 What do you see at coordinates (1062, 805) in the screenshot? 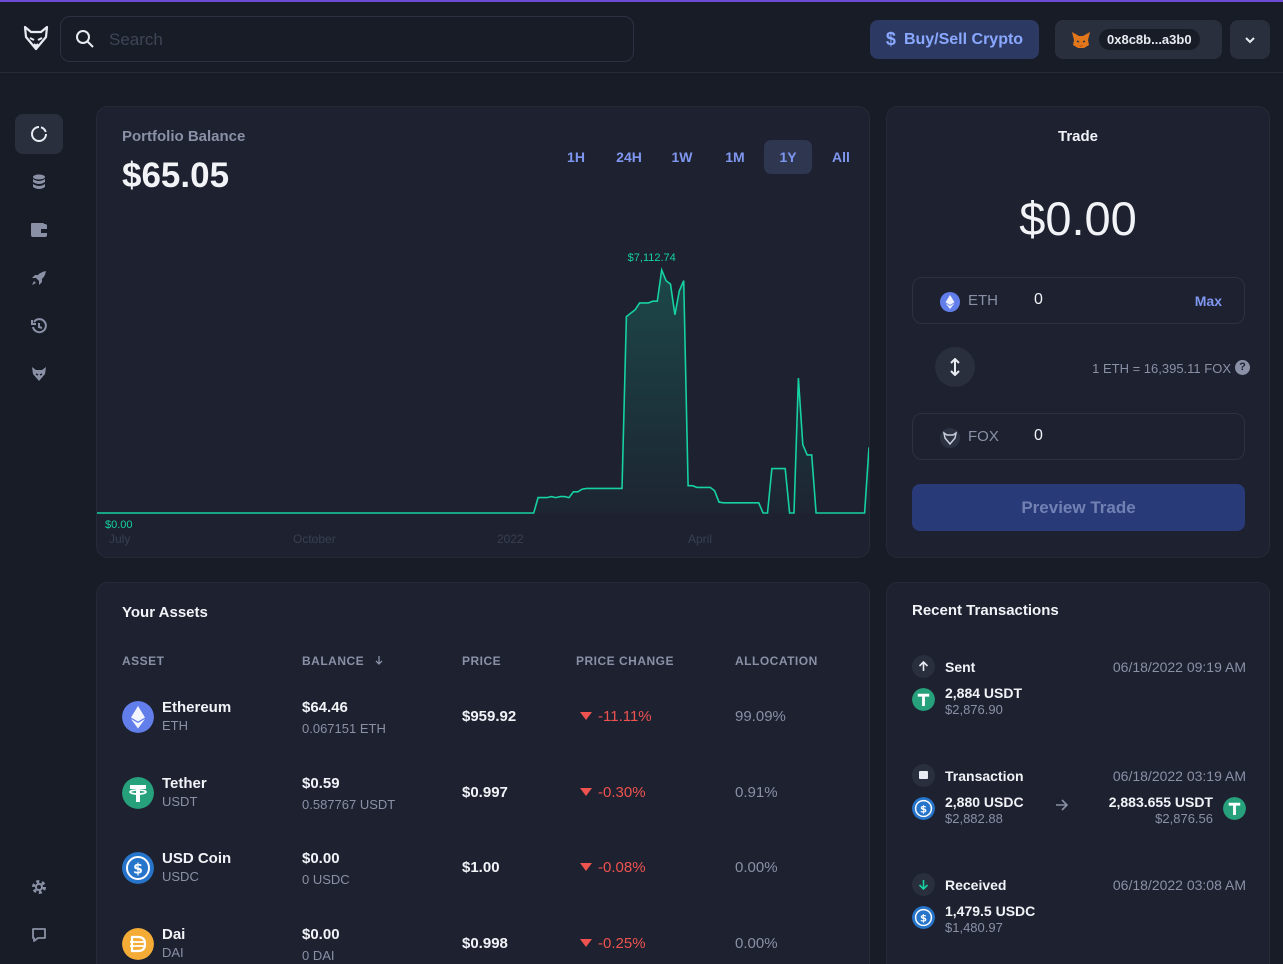
I see `arrow-right-icon` at bounding box center [1062, 805].